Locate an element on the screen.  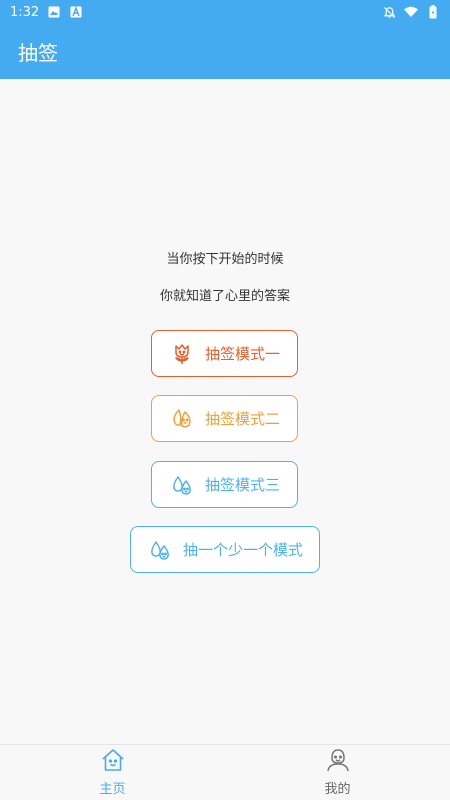
a-icon is located at coordinates (76, 12).